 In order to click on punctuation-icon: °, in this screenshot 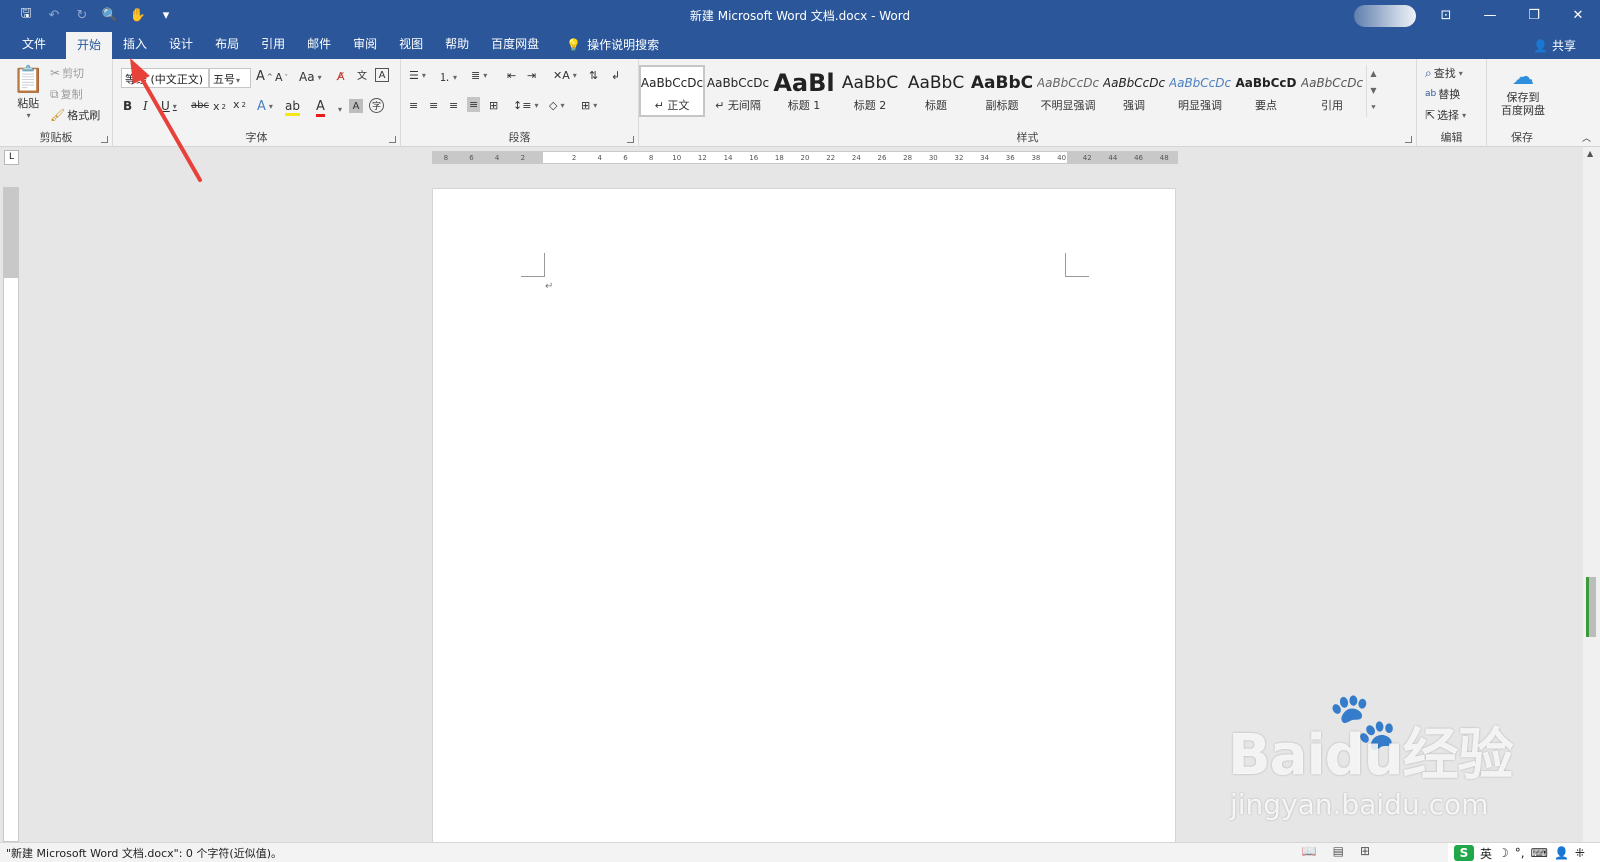, I will do `click(1520, 853)`.